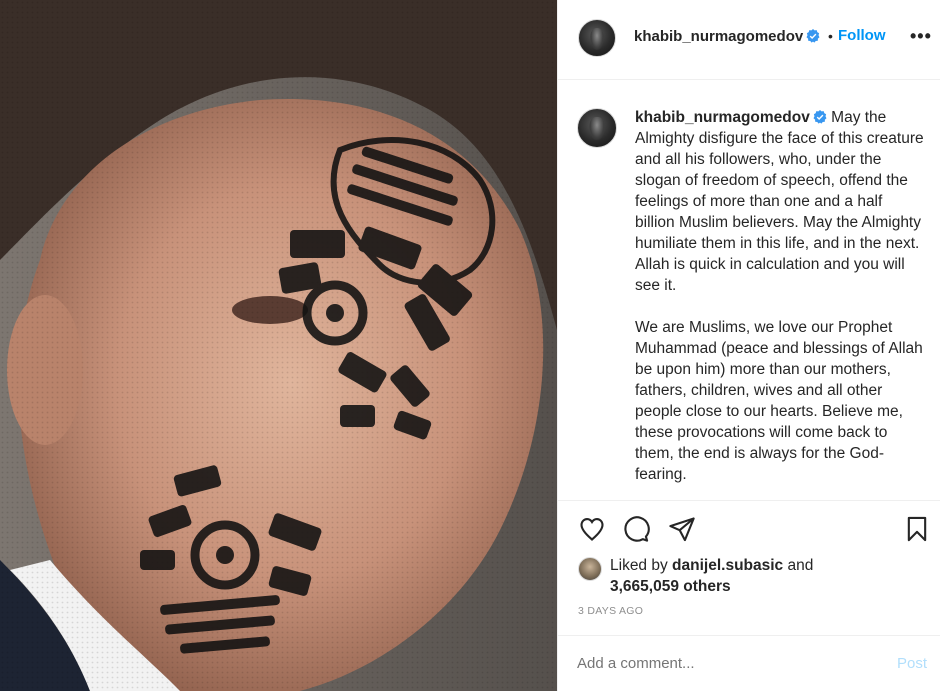  Describe the element at coordinates (862, 35) in the screenshot. I see `follow-button: Follow` at that location.